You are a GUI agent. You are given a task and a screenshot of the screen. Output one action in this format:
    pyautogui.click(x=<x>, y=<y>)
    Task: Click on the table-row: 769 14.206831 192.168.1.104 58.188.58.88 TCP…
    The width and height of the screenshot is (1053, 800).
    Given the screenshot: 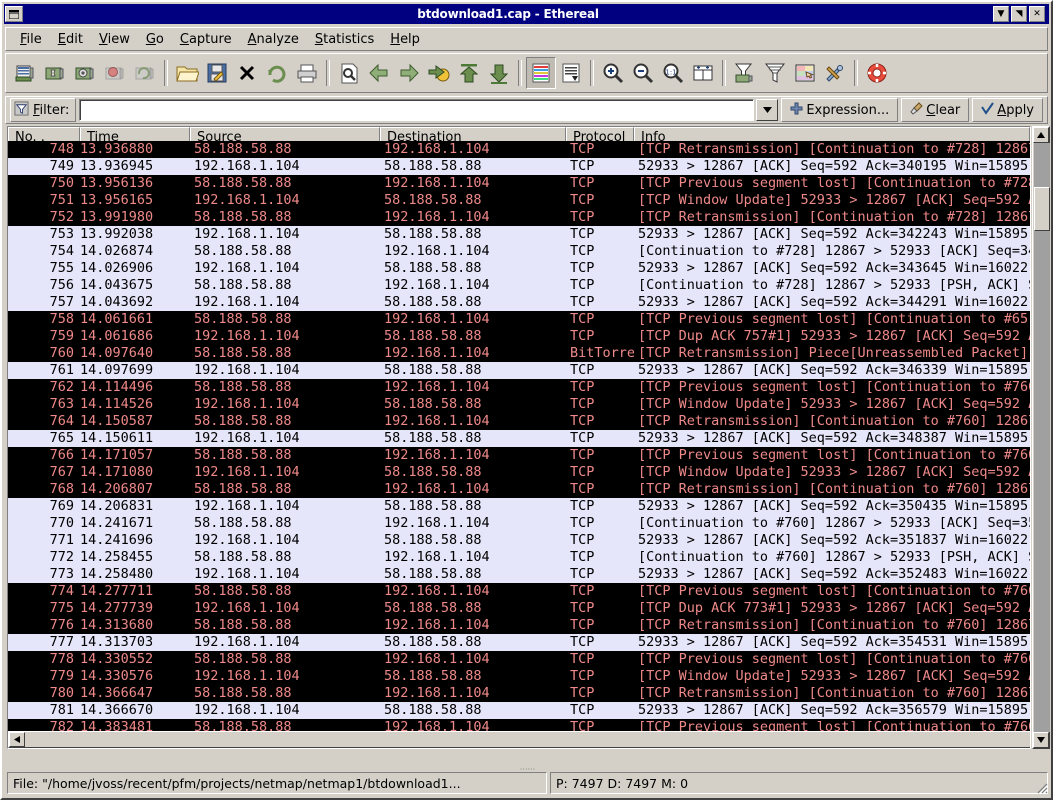 What is the action you would take?
    pyautogui.click(x=519, y=506)
    